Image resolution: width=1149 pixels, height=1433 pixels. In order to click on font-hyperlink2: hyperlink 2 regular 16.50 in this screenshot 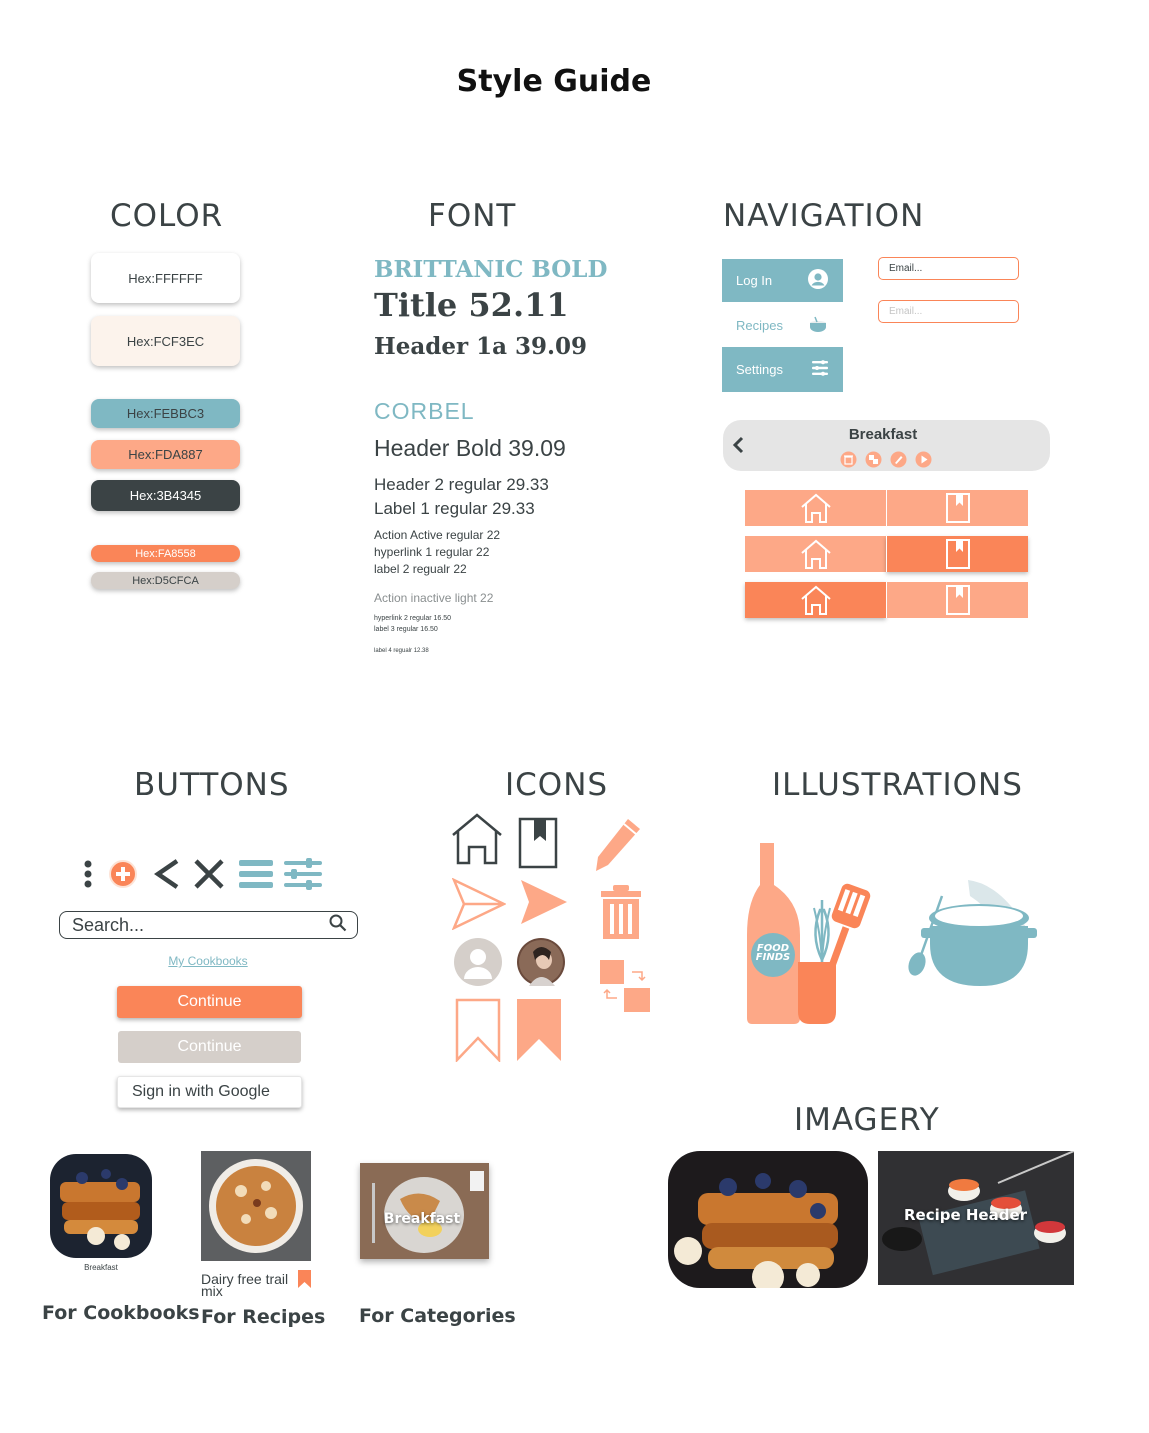, I will do `click(413, 618)`.